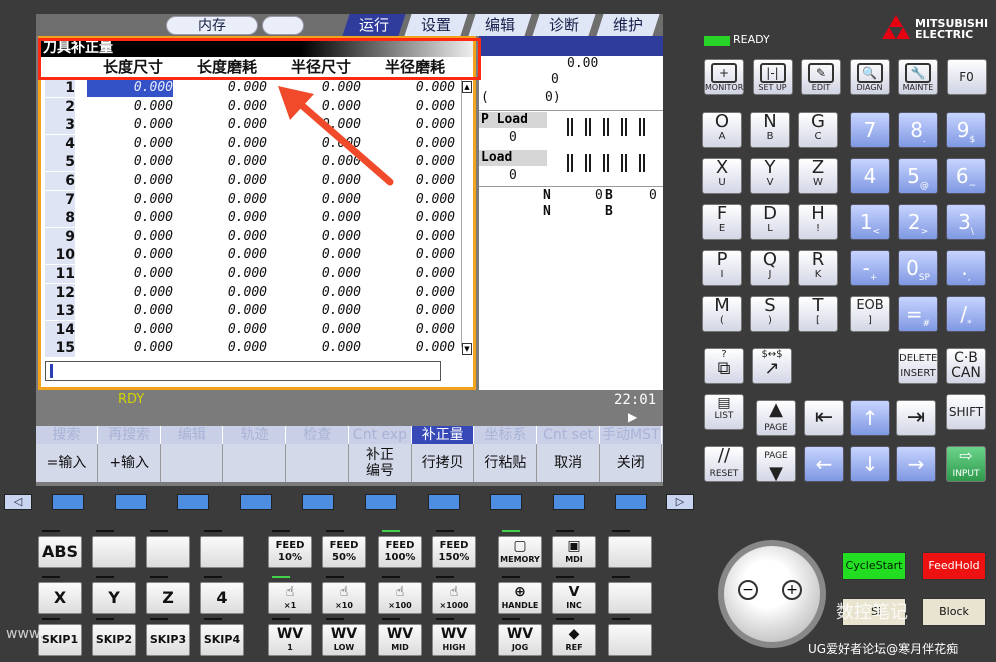 The width and height of the screenshot is (996, 662). What do you see at coordinates (918, 222) in the screenshot?
I see `num-key: 2>` at bounding box center [918, 222].